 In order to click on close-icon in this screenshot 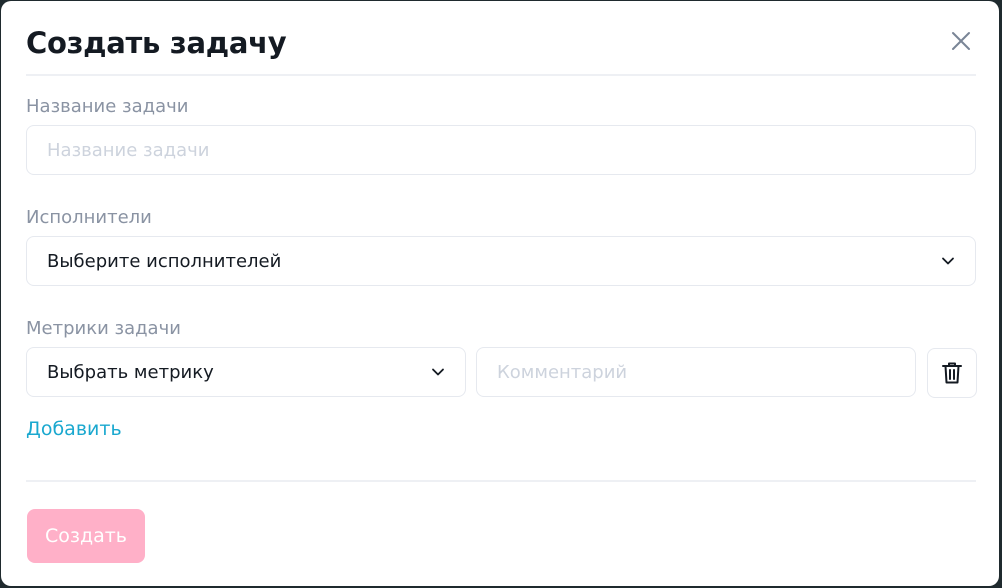, I will do `click(961, 41)`.